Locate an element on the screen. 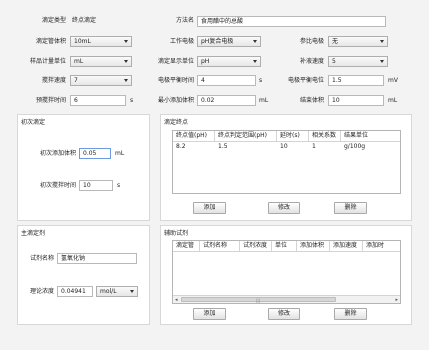 The image size is (429, 350). reference-electrode-value: 无 is located at coordinates (335, 41).